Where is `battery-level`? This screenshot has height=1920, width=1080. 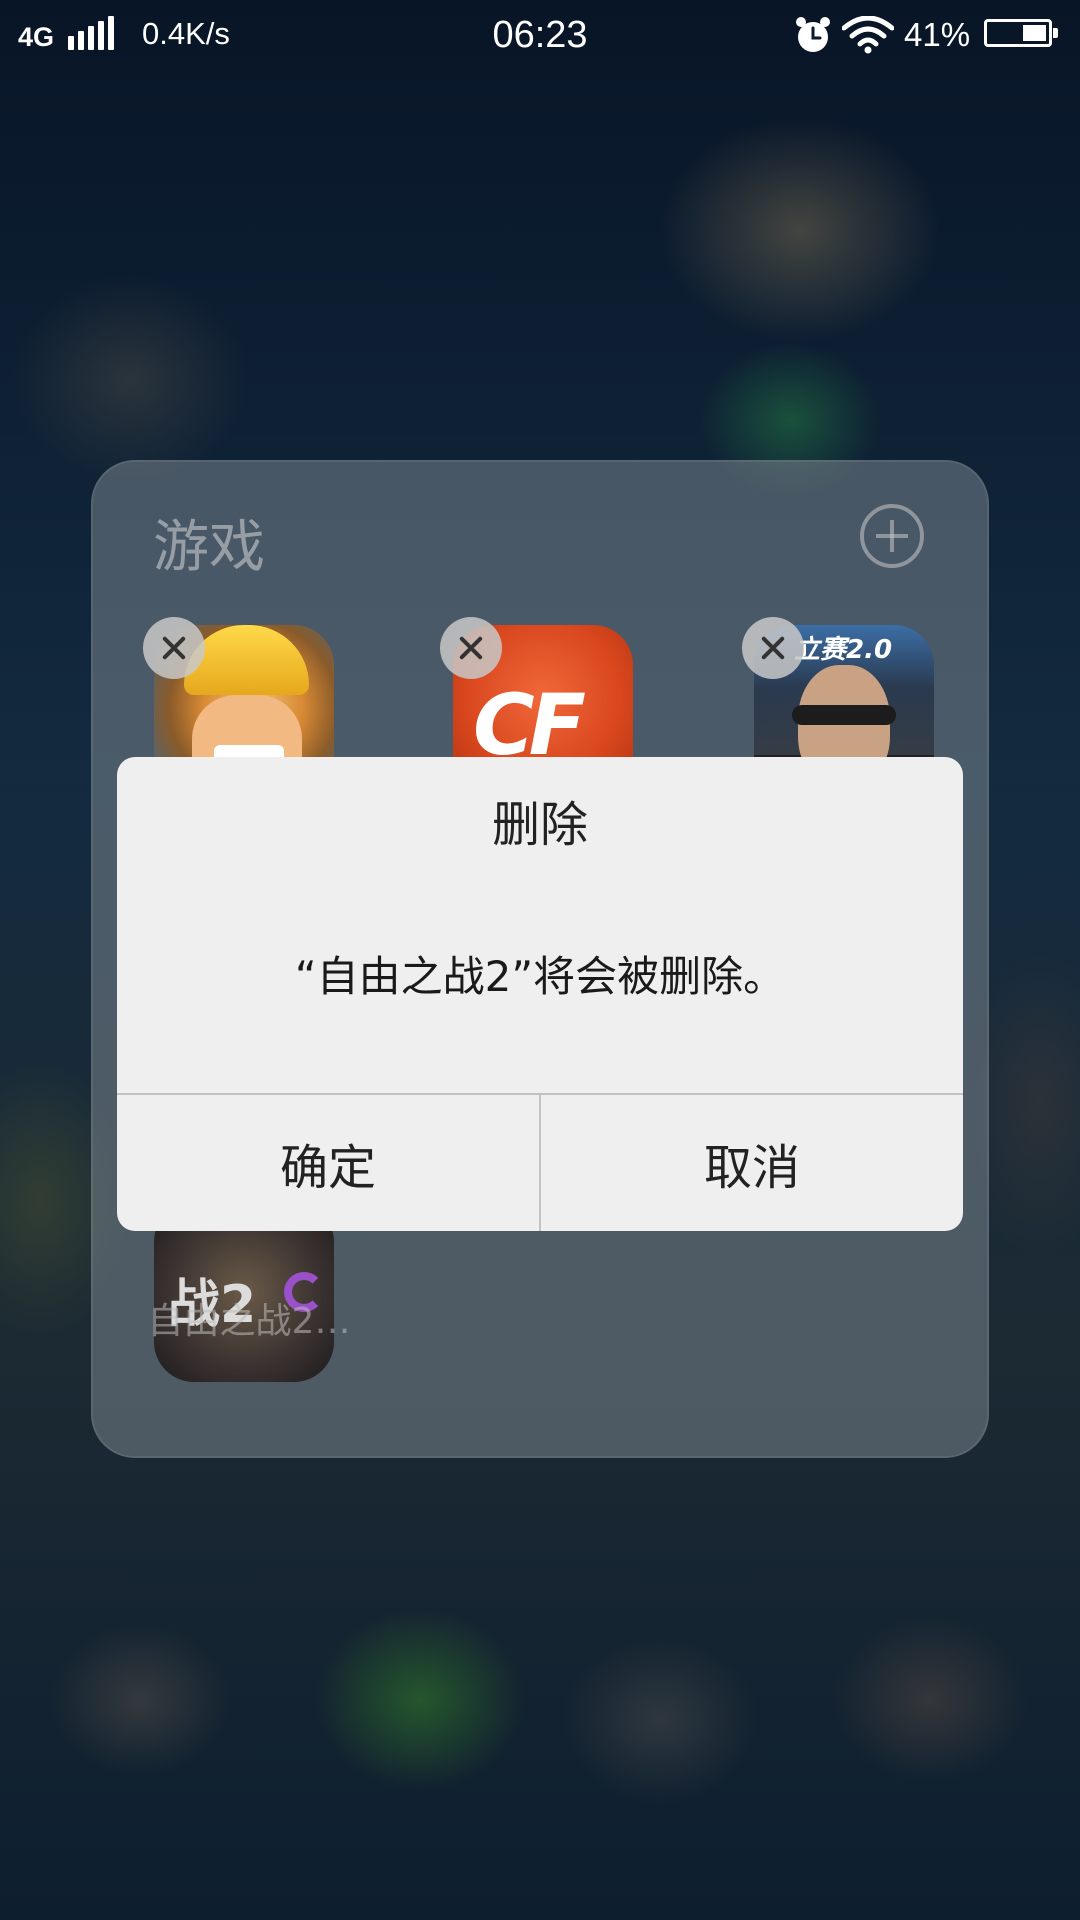
battery-level is located at coordinates (1034, 33).